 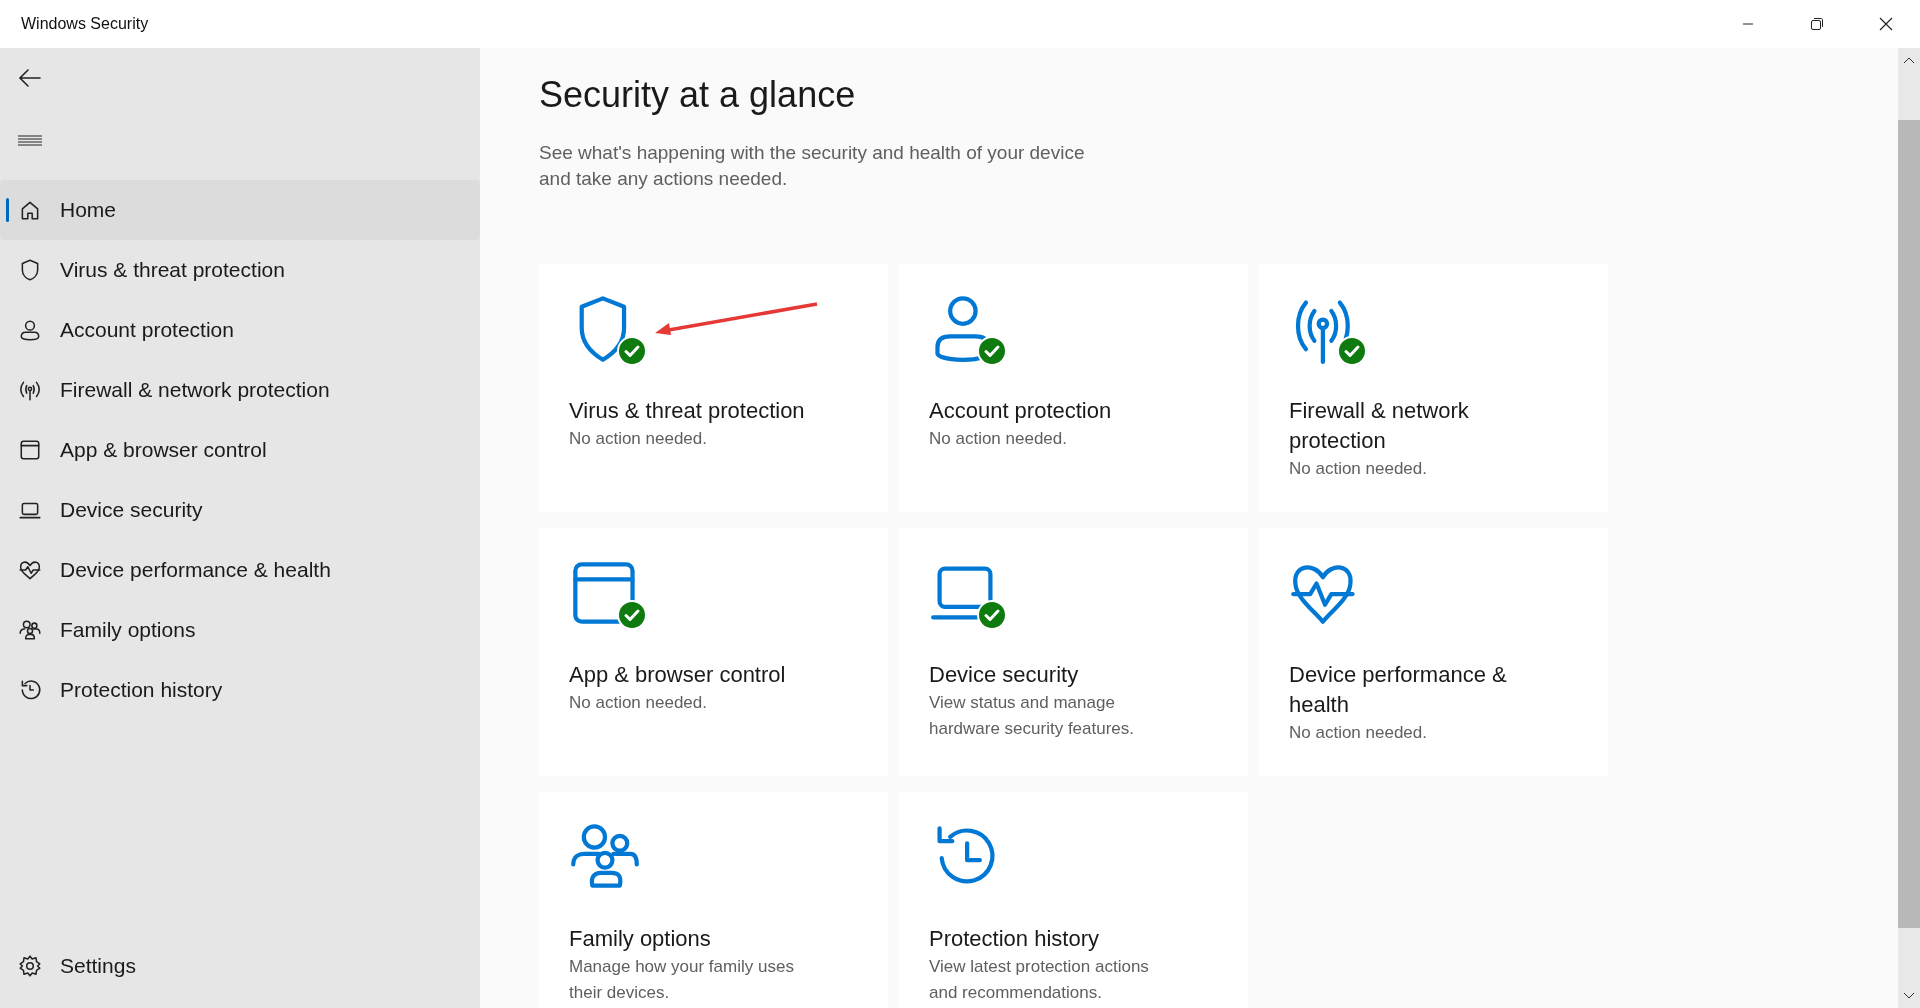 What do you see at coordinates (240, 510) in the screenshot?
I see `nav-item: Device security` at bounding box center [240, 510].